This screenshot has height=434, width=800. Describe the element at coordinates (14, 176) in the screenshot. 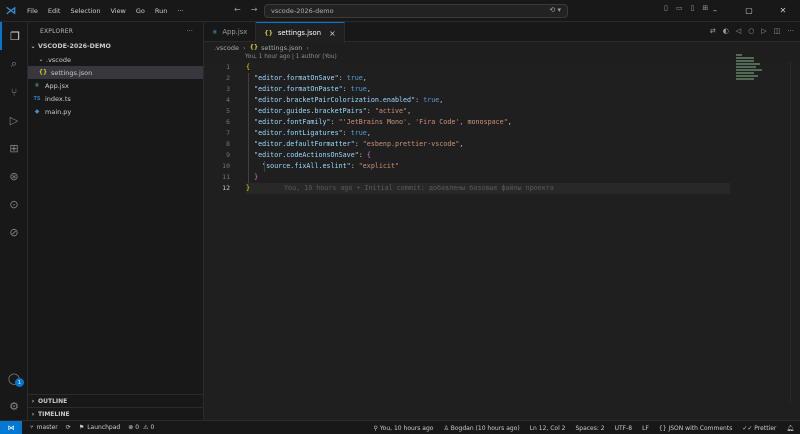

I see `gitlens-icon: ⊛` at that location.